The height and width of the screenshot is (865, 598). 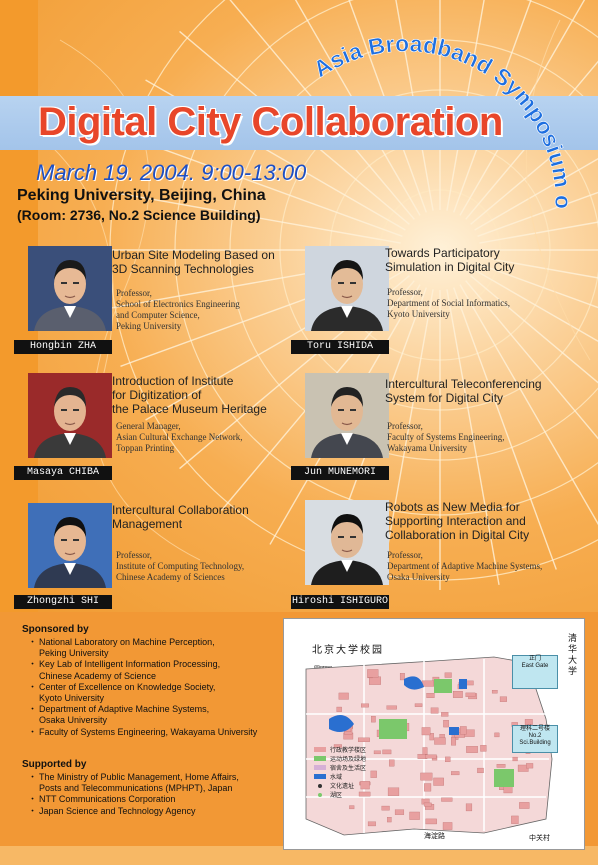 I want to click on list-item-text: Osaka University, so click(x=73, y=720).